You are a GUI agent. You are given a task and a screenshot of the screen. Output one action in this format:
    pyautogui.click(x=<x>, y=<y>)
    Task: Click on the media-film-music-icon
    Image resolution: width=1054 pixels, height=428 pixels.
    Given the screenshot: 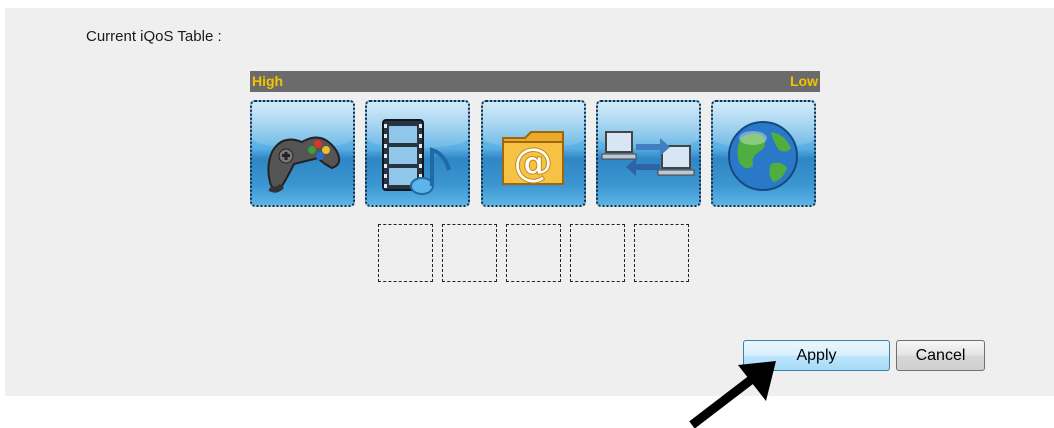 What is the action you would take?
    pyautogui.click(x=416, y=157)
    